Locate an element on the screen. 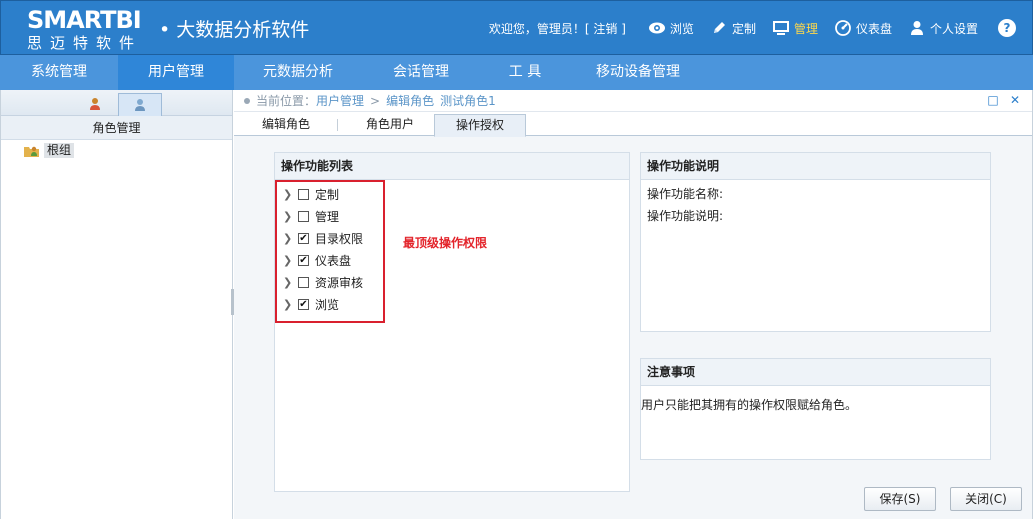 The image size is (1033, 519). personal-settings-label: 个人设置 is located at coordinates (953, 28).